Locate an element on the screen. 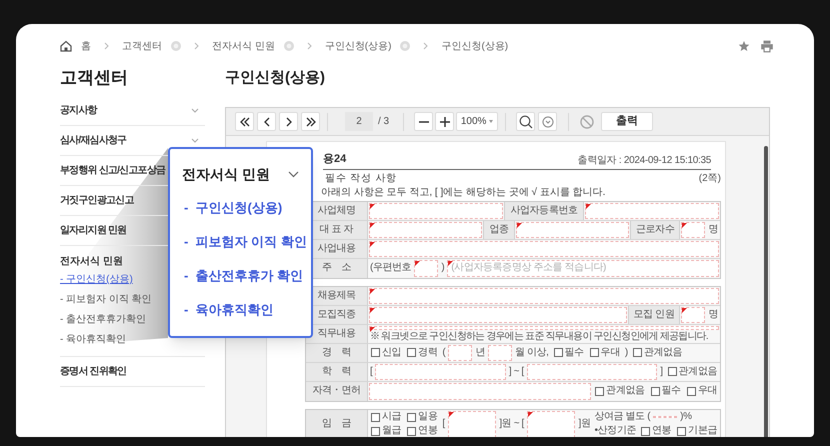 The image size is (830, 446). double-chevron-right-icon is located at coordinates (311, 121).